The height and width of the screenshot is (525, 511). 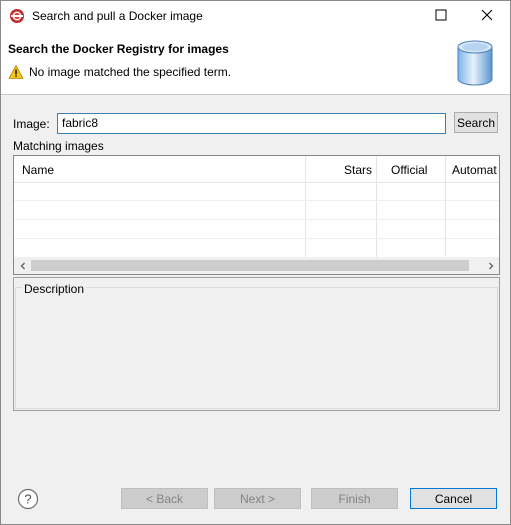 I want to click on page-title: Search the Docker Registry for images, so click(x=118, y=49).